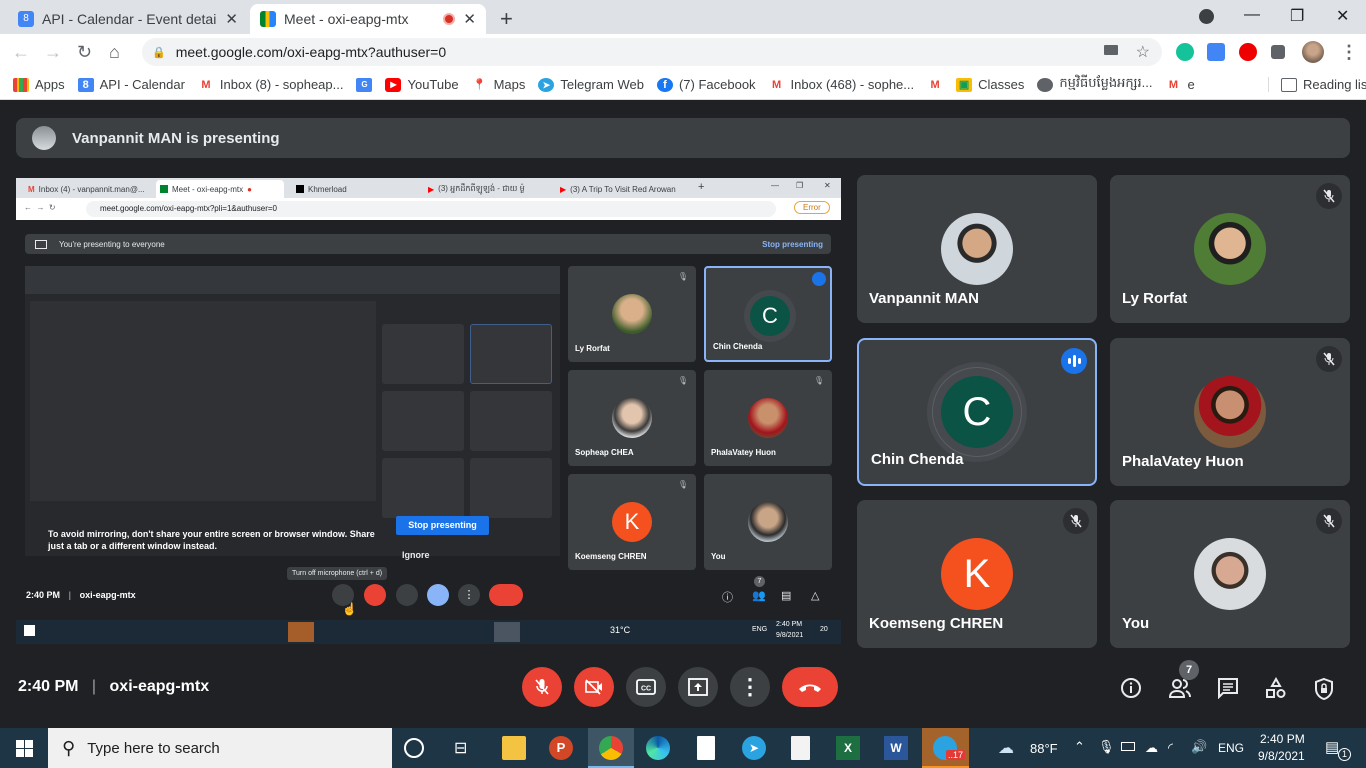 The height and width of the screenshot is (768, 1366). I want to click on bookmark-translate: G, so click(364, 84).